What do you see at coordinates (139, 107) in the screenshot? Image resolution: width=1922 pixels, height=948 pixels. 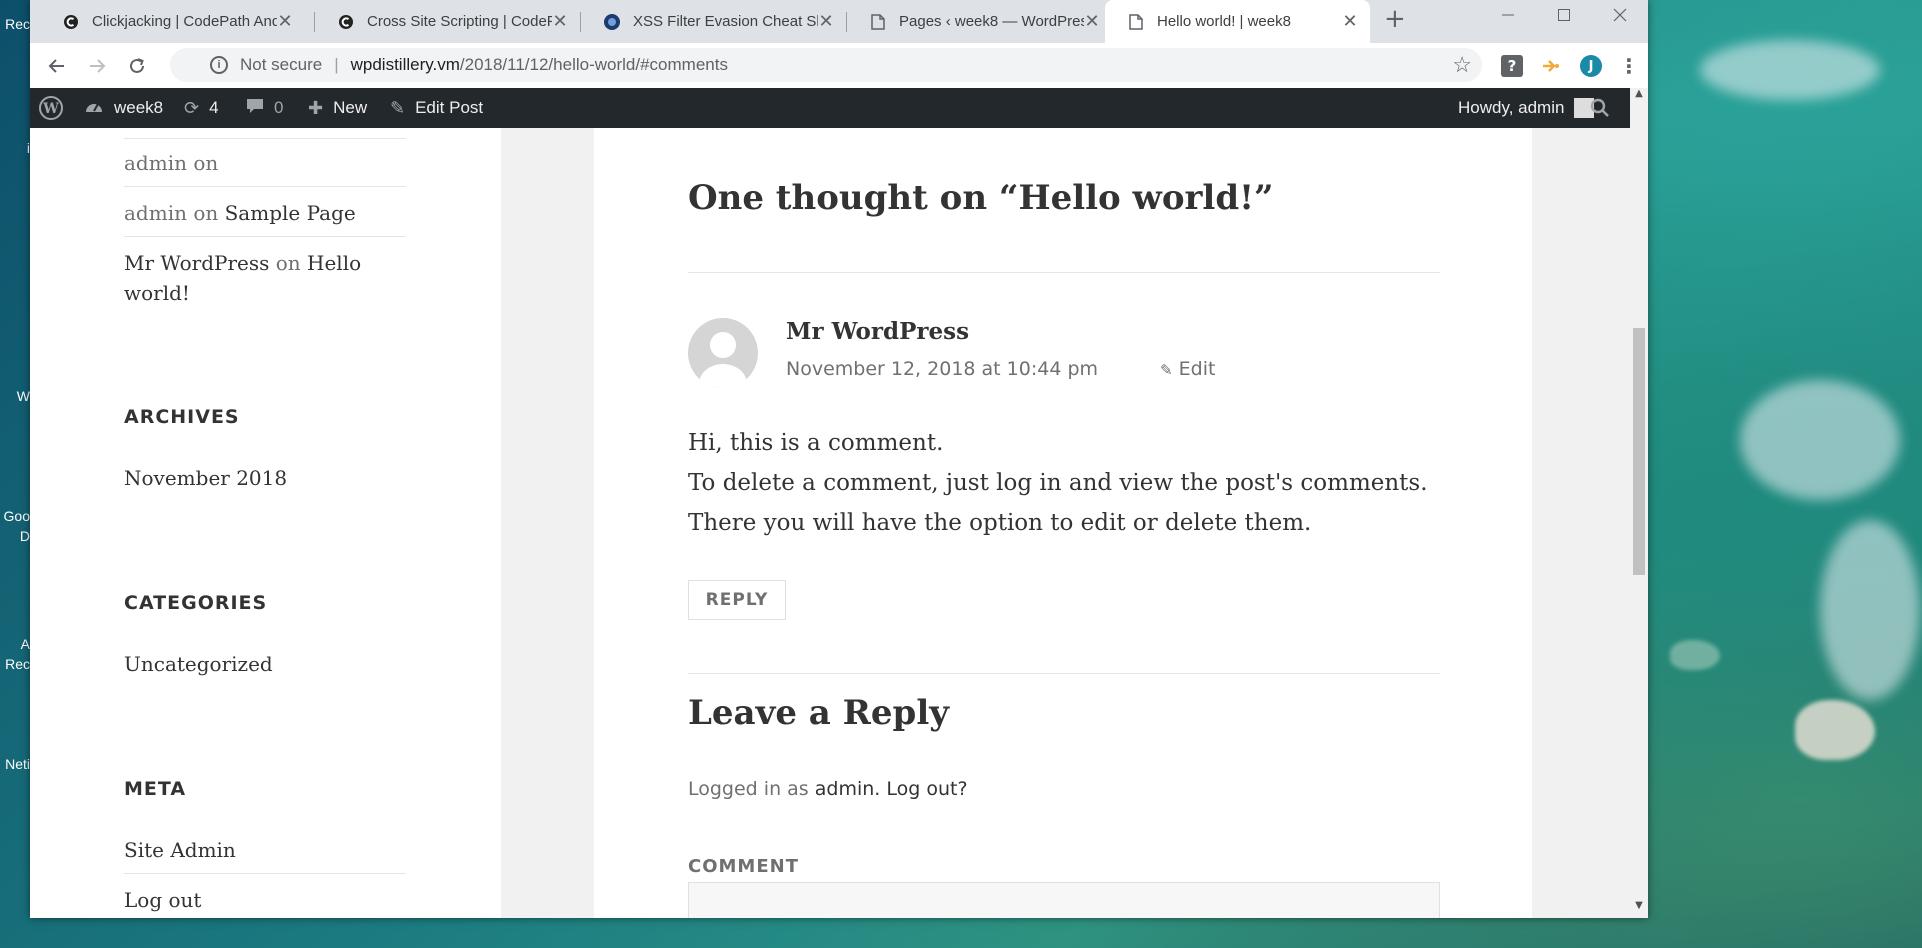 I see `site-name: week8` at bounding box center [139, 107].